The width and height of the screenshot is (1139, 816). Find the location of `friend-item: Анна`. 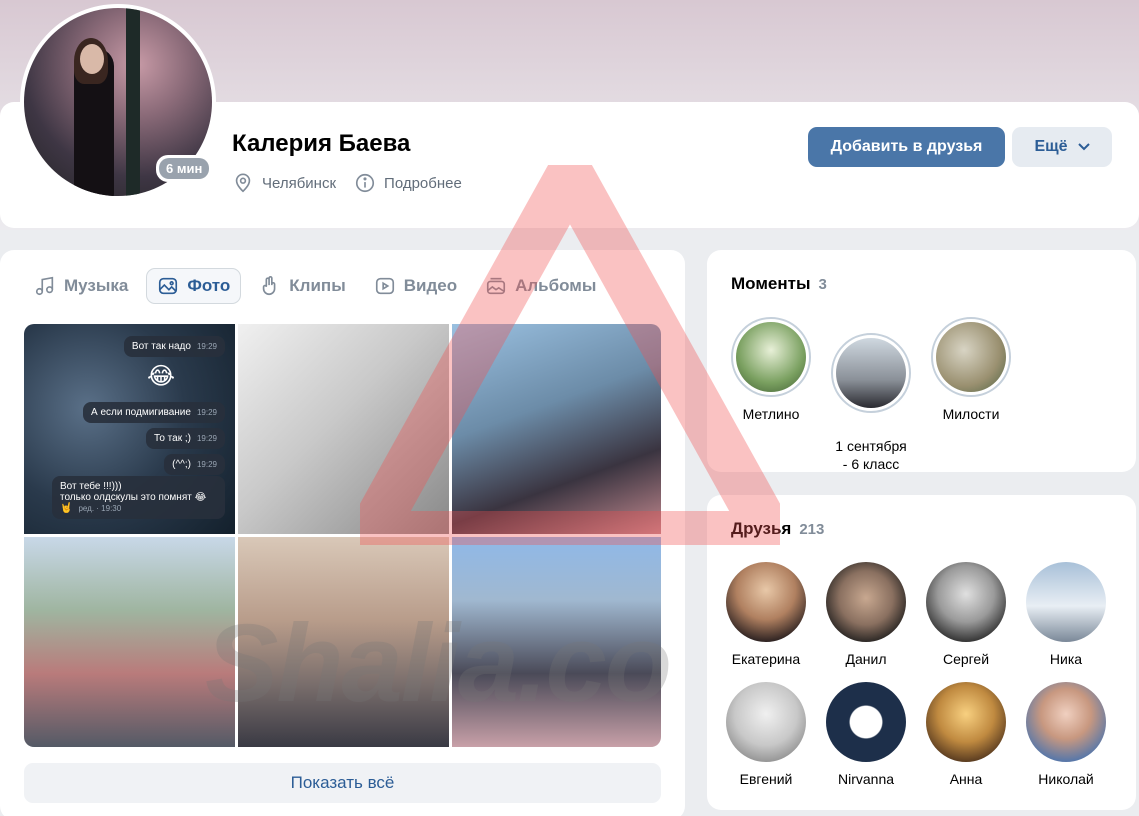

friend-item: Анна is located at coordinates (966, 735).